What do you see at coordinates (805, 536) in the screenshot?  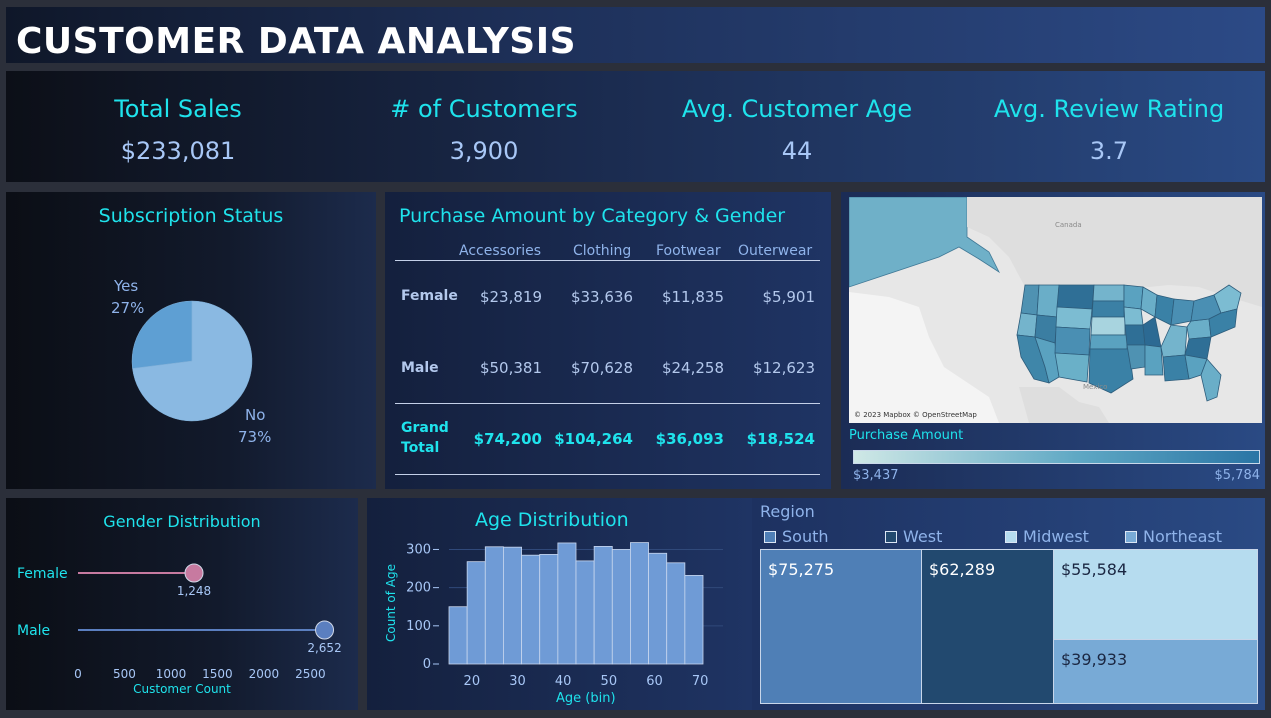 I see `legend-label: South` at bounding box center [805, 536].